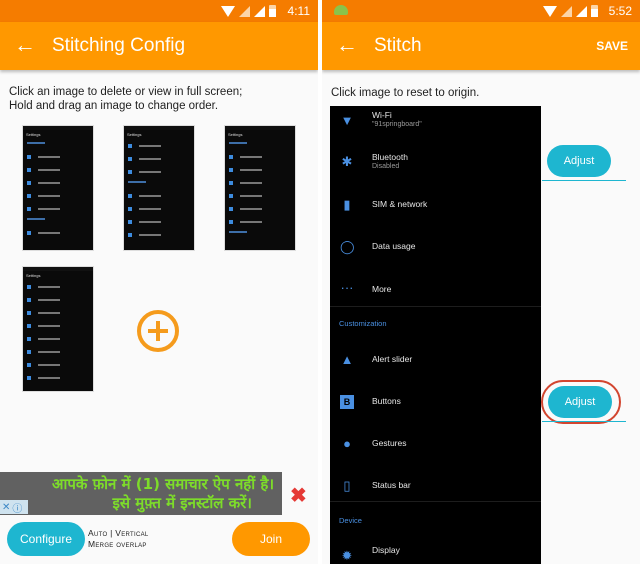 This screenshot has height=564, width=640. Describe the element at coordinates (363, 323) in the screenshot. I see `section-header: Customization` at that location.